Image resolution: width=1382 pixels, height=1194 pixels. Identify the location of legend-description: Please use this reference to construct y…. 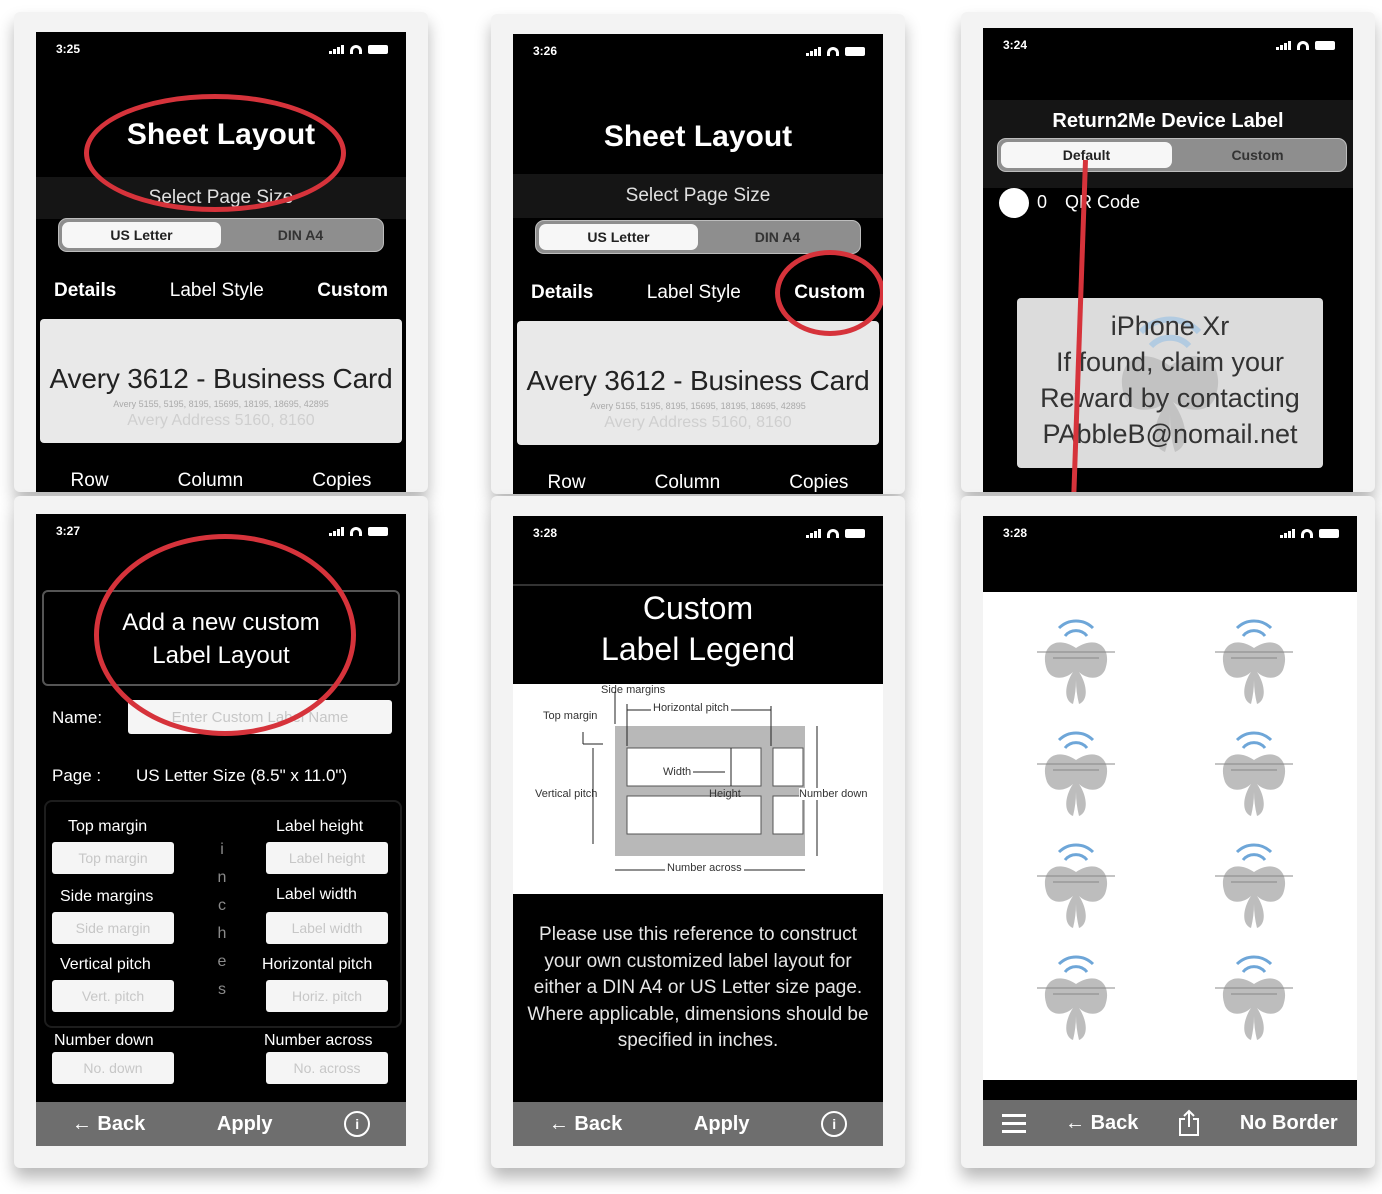
(698, 987).